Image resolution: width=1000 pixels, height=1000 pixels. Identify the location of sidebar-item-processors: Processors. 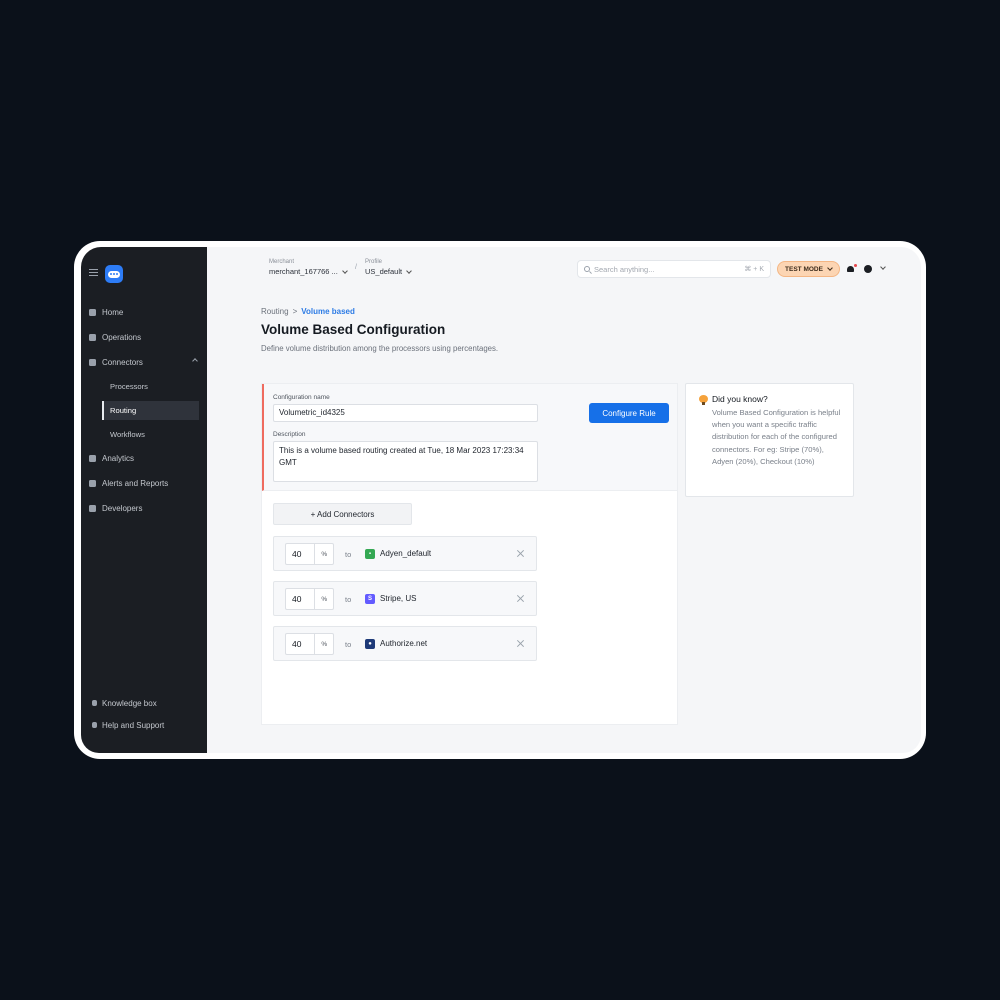
(150, 386).